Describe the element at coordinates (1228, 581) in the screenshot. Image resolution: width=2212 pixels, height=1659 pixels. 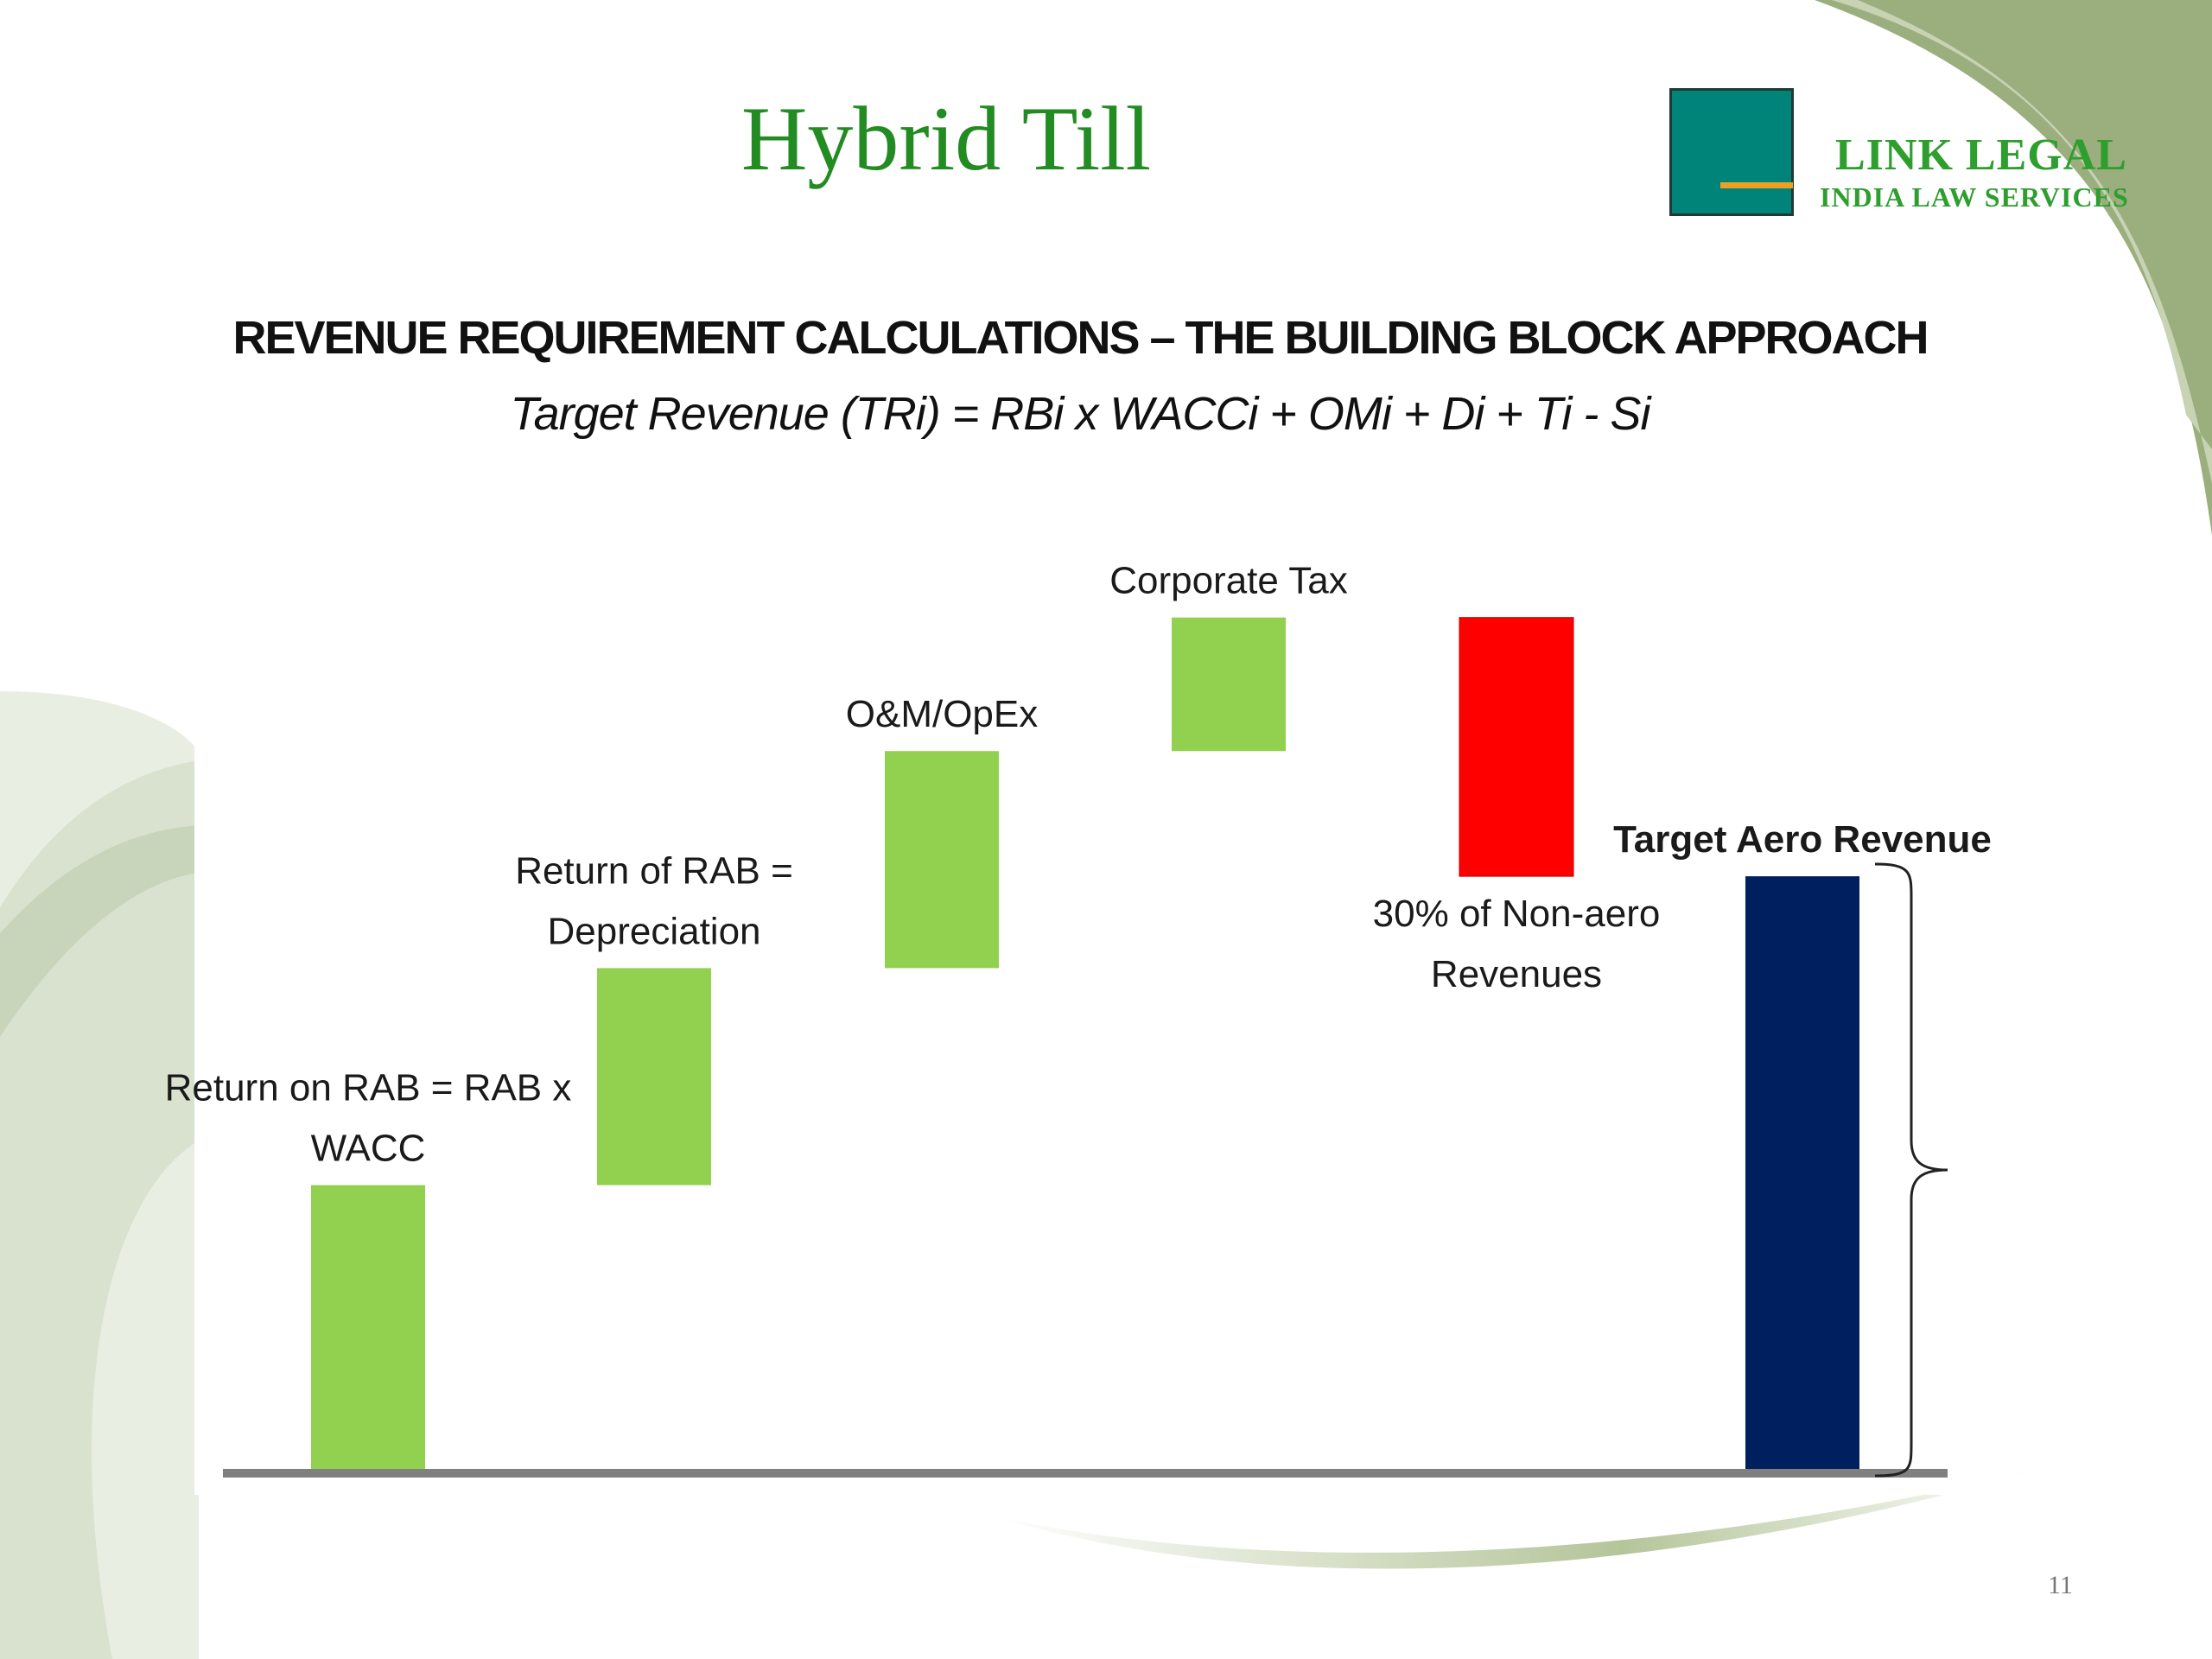
I see `bar-4-label-line-1: Corporate Tax` at that location.